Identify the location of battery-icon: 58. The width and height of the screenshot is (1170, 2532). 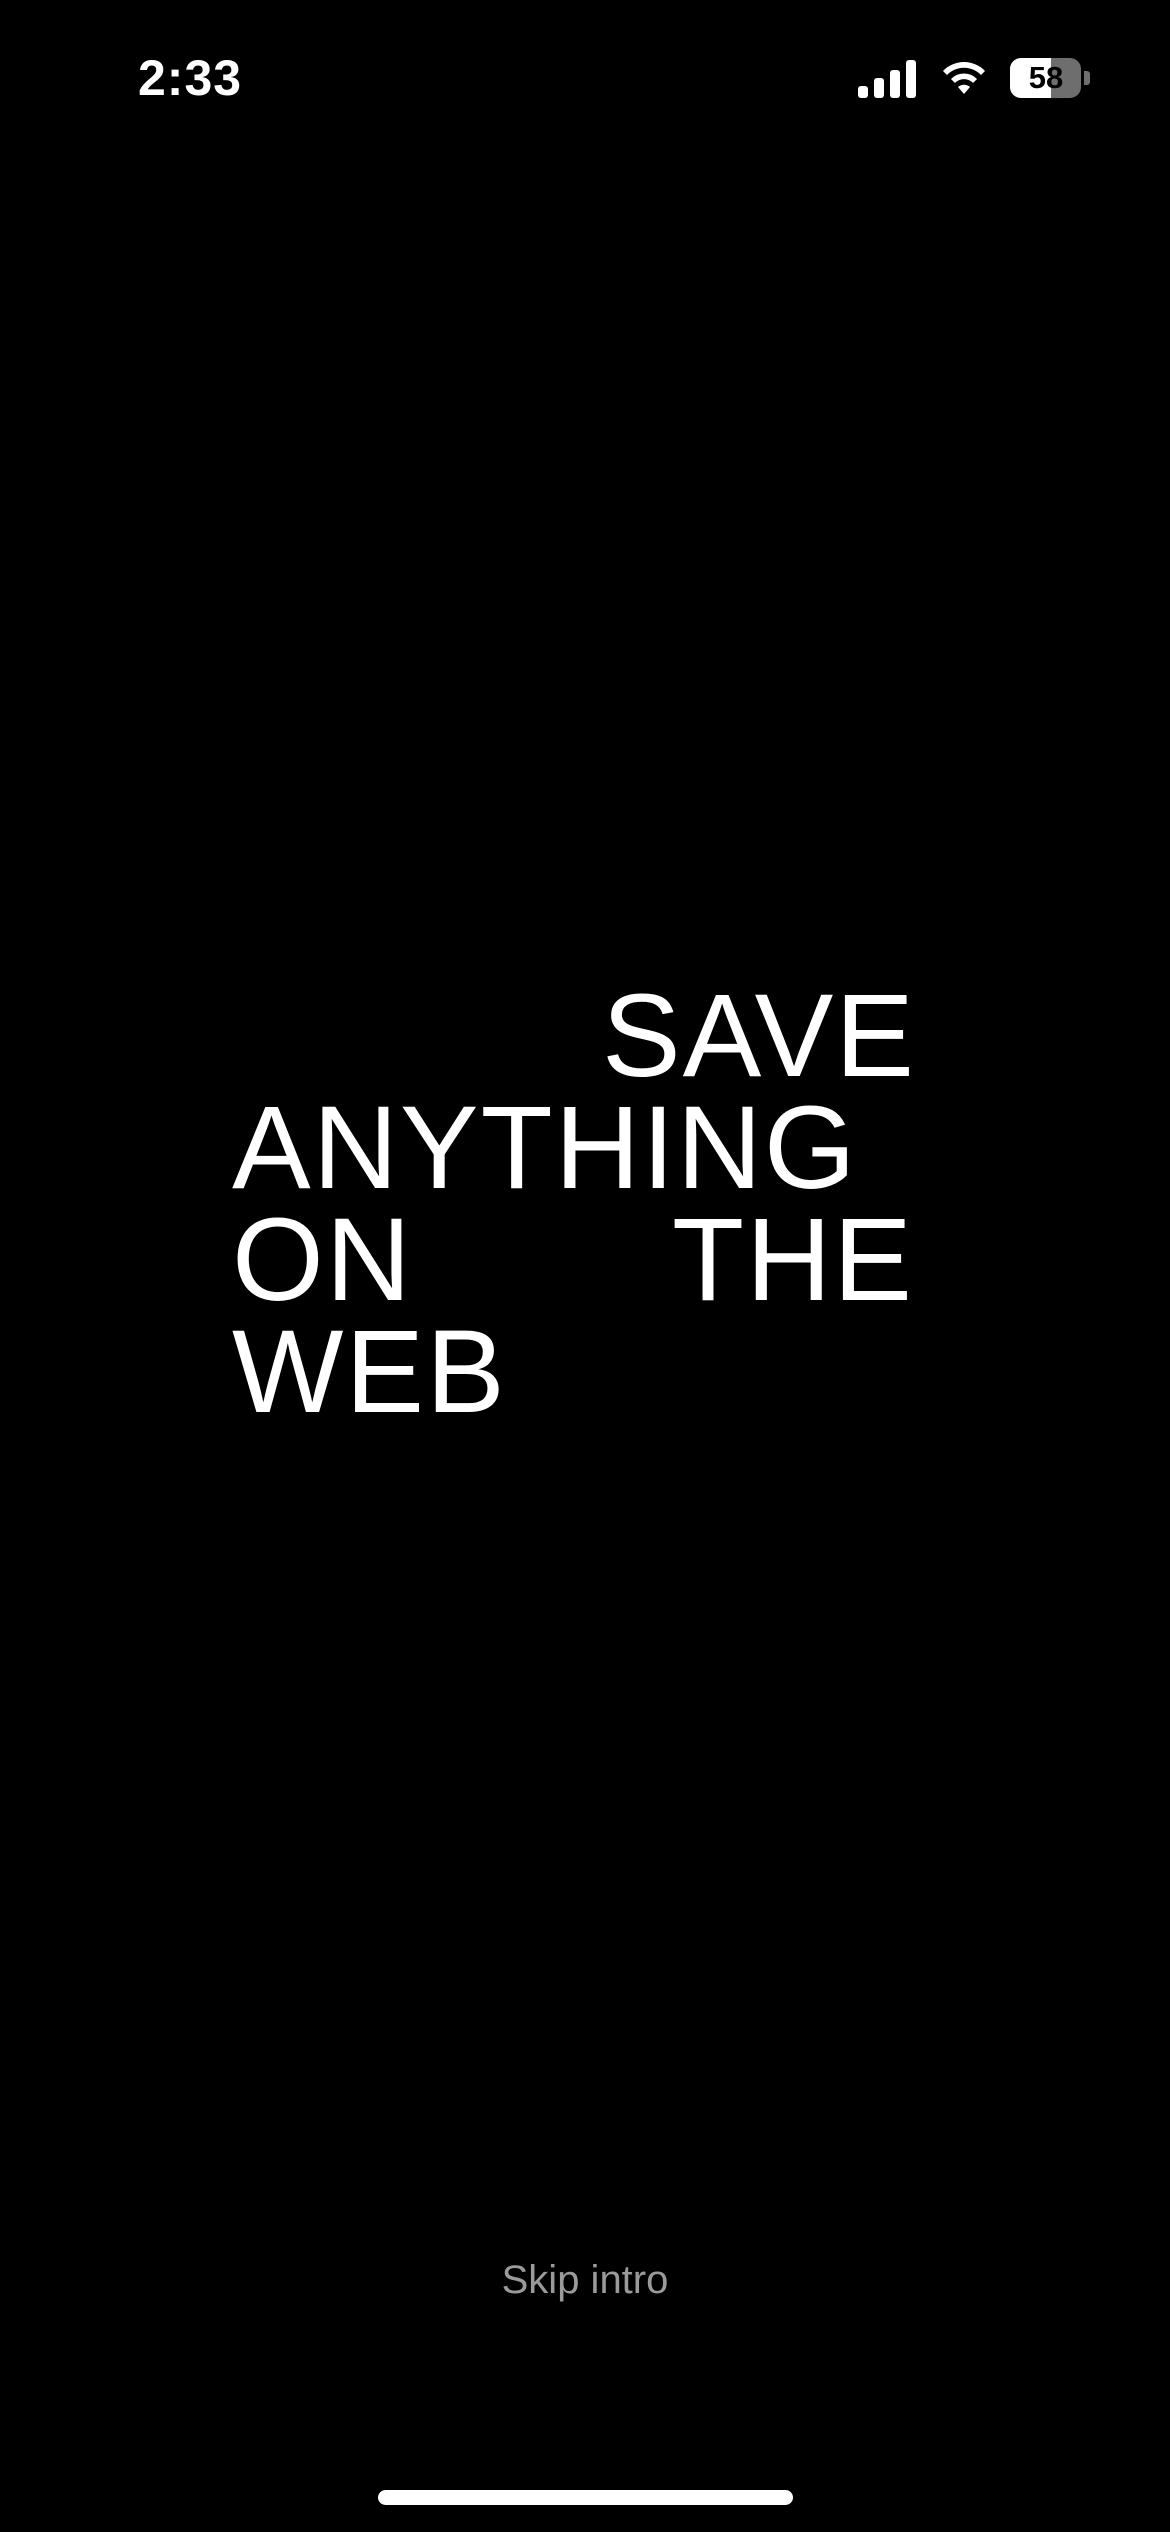
(1050, 78).